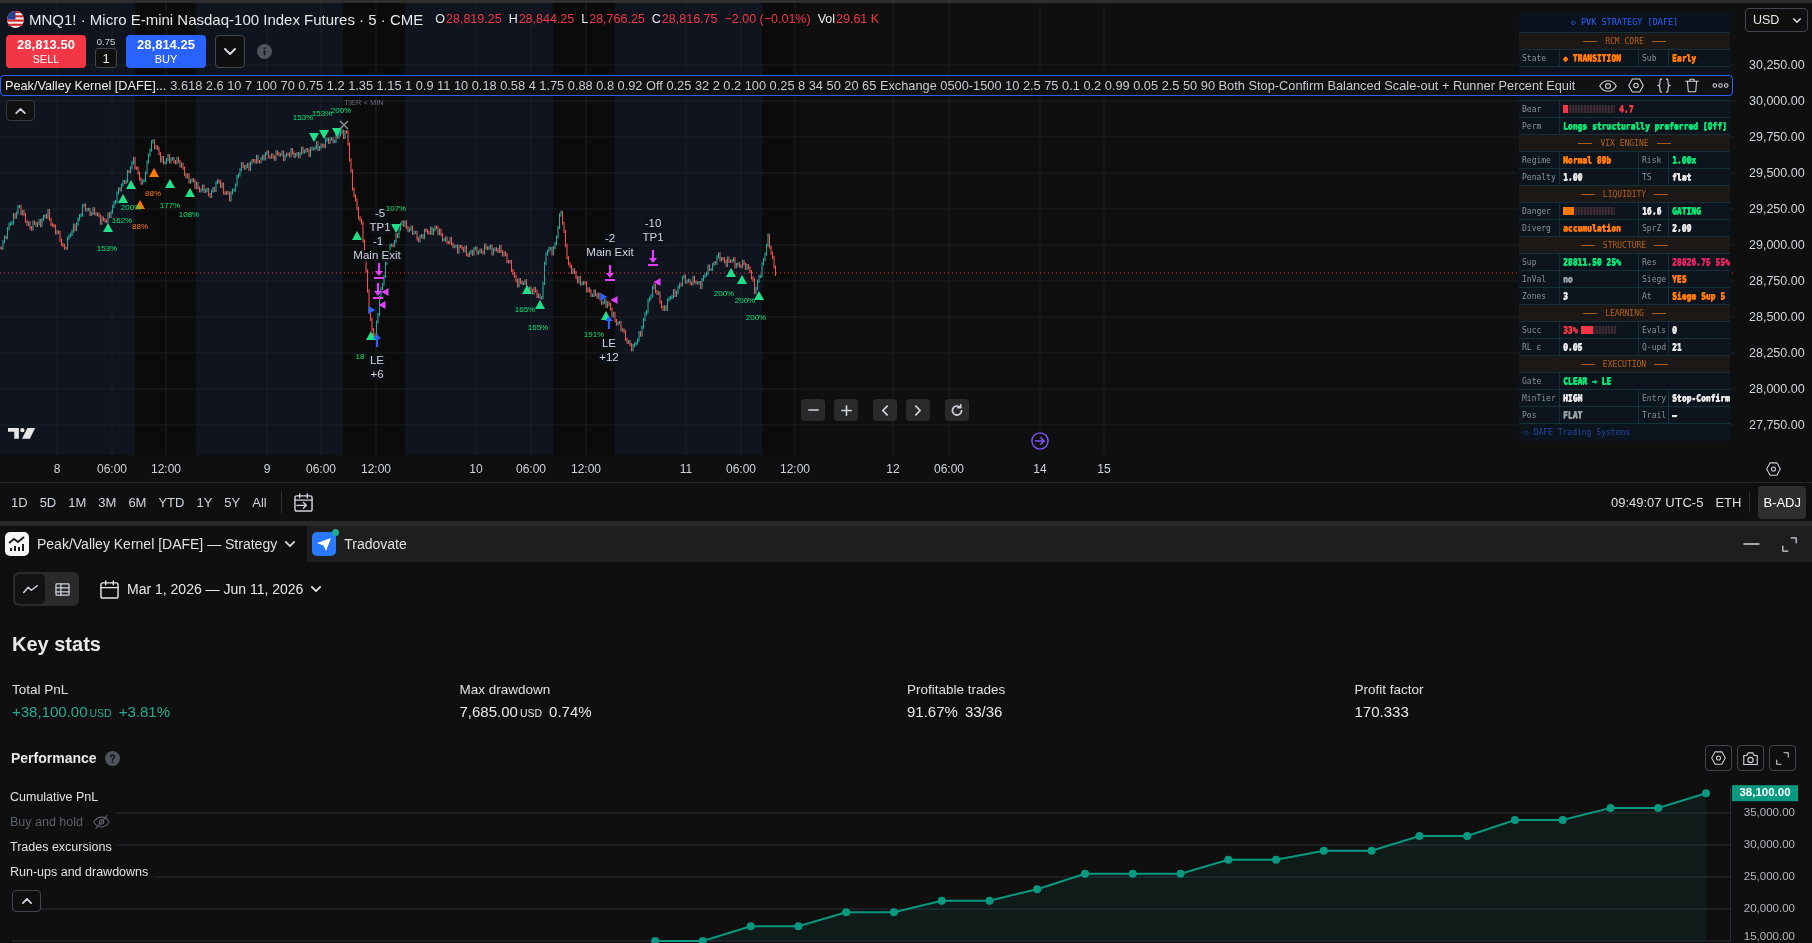  I want to click on table-cell: Stop-Confirm, so click(1699, 398).